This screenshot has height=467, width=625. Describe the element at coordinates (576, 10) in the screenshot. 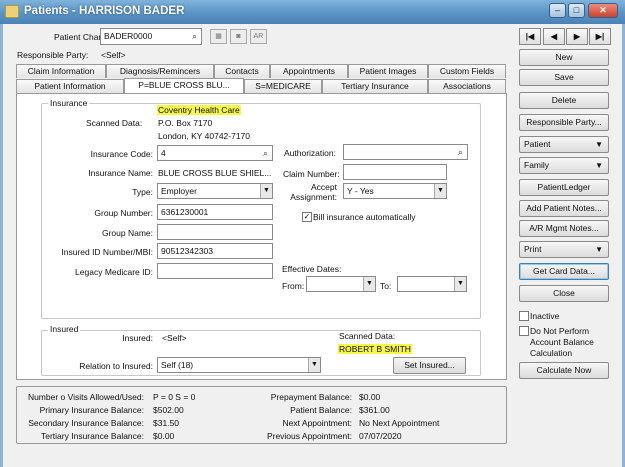

I see `maximize-button: □` at that location.